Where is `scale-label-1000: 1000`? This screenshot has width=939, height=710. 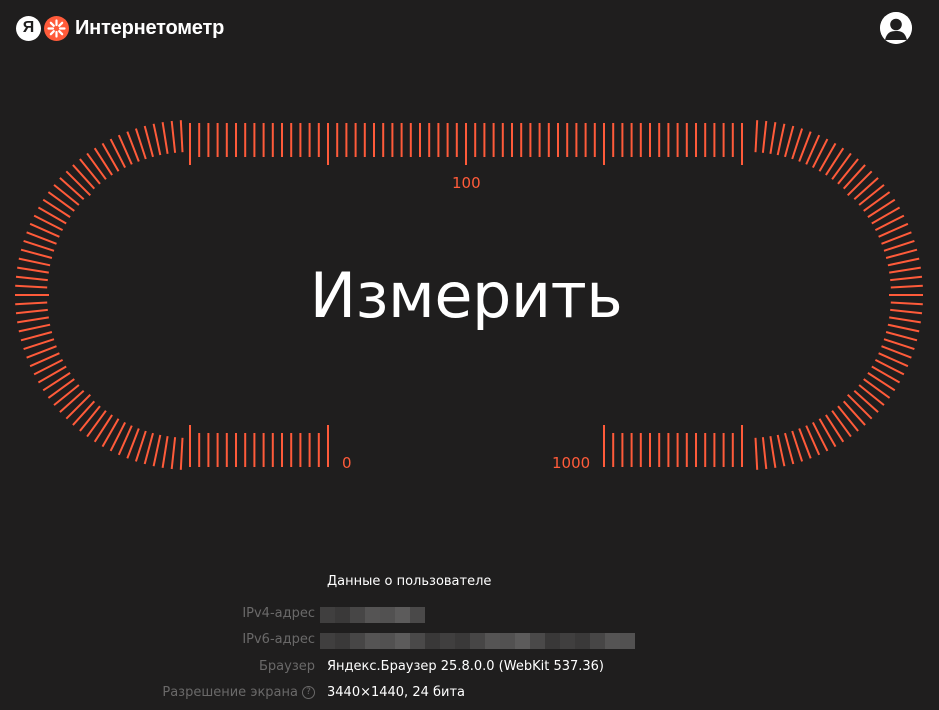 scale-label-1000: 1000 is located at coordinates (571, 463).